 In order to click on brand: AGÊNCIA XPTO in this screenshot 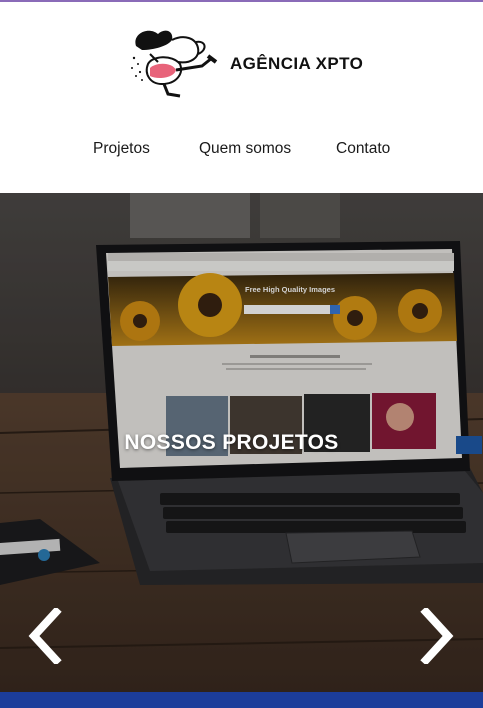, I will do `click(245, 64)`.